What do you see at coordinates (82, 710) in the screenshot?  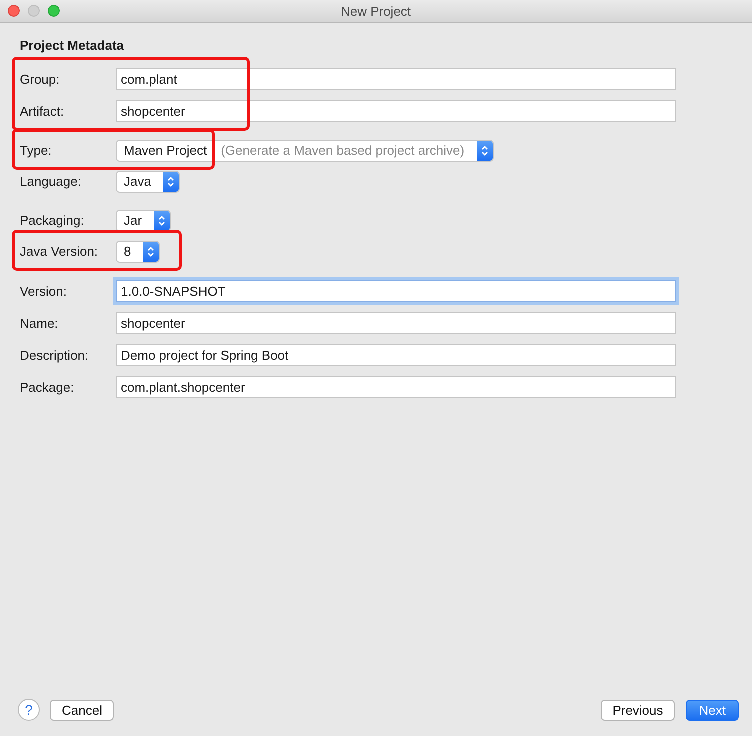 I see `dialog-button: Cancel` at bounding box center [82, 710].